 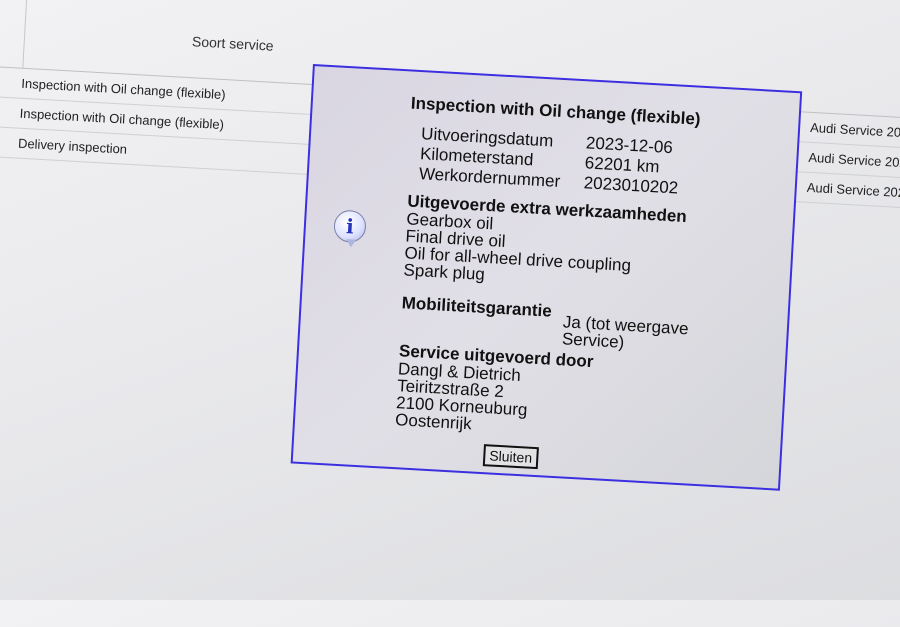 I want to click on dealer-cell: Audi Service 2020, so click(x=853, y=190).